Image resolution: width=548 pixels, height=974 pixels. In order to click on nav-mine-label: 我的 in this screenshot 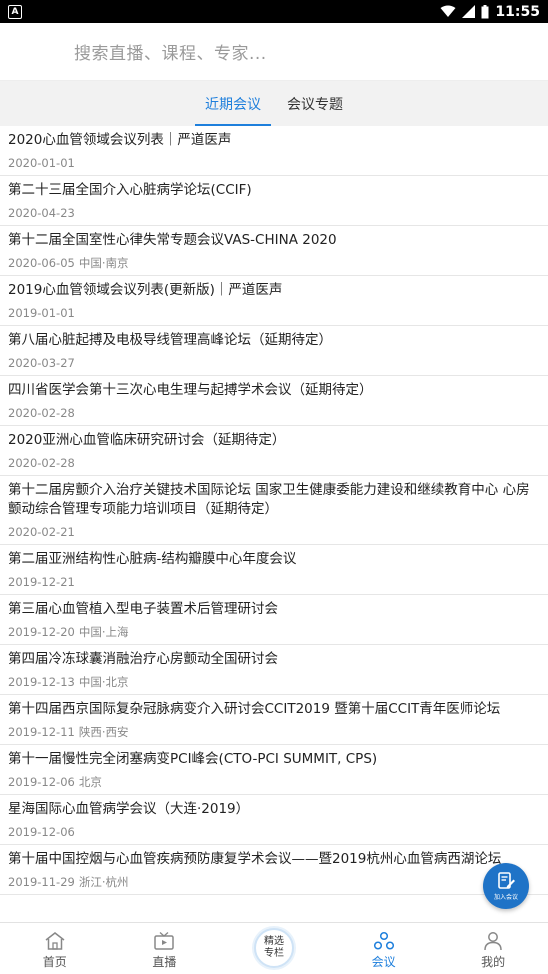, I will do `click(493, 962)`.